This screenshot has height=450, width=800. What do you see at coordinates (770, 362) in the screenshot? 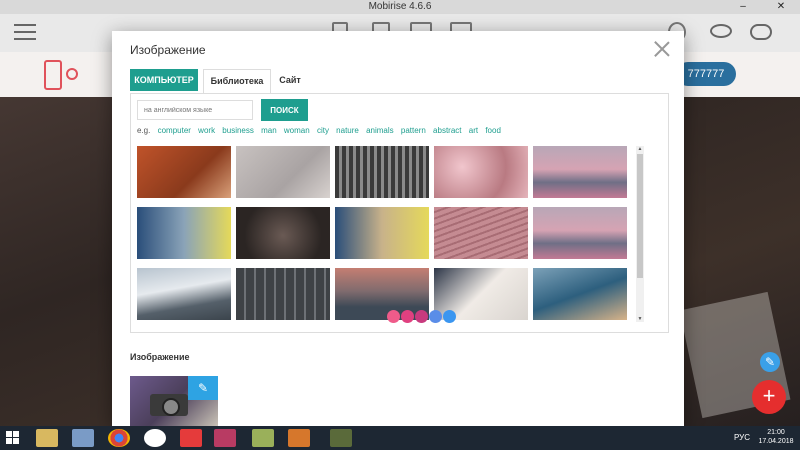
I see `pencil-icon: ✎` at bounding box center [770, 362].